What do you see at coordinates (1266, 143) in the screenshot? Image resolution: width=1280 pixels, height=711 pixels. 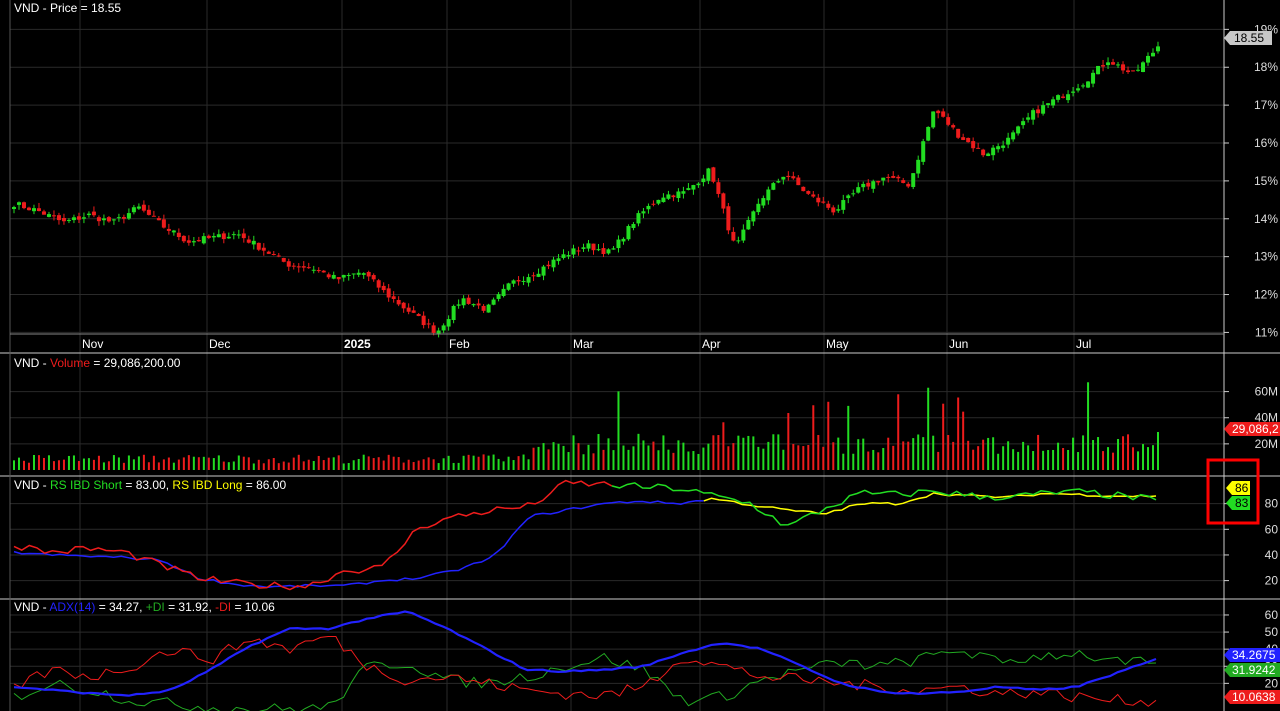 I see `y-tick-label: 16%` at bounding box center [1266, 143].